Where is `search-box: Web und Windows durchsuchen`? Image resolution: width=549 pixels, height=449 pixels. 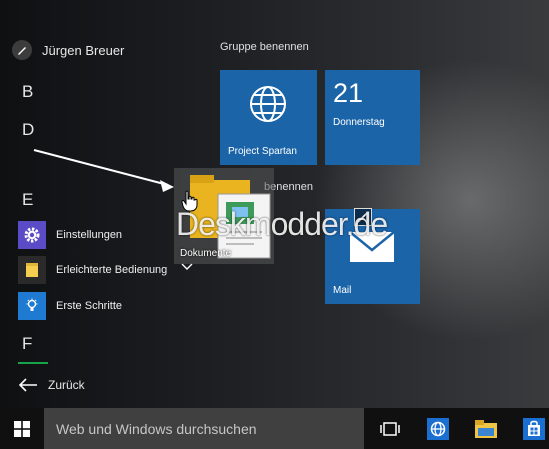 search-box: Web und Windows durchsuchen is located at coordinates (204, 428).